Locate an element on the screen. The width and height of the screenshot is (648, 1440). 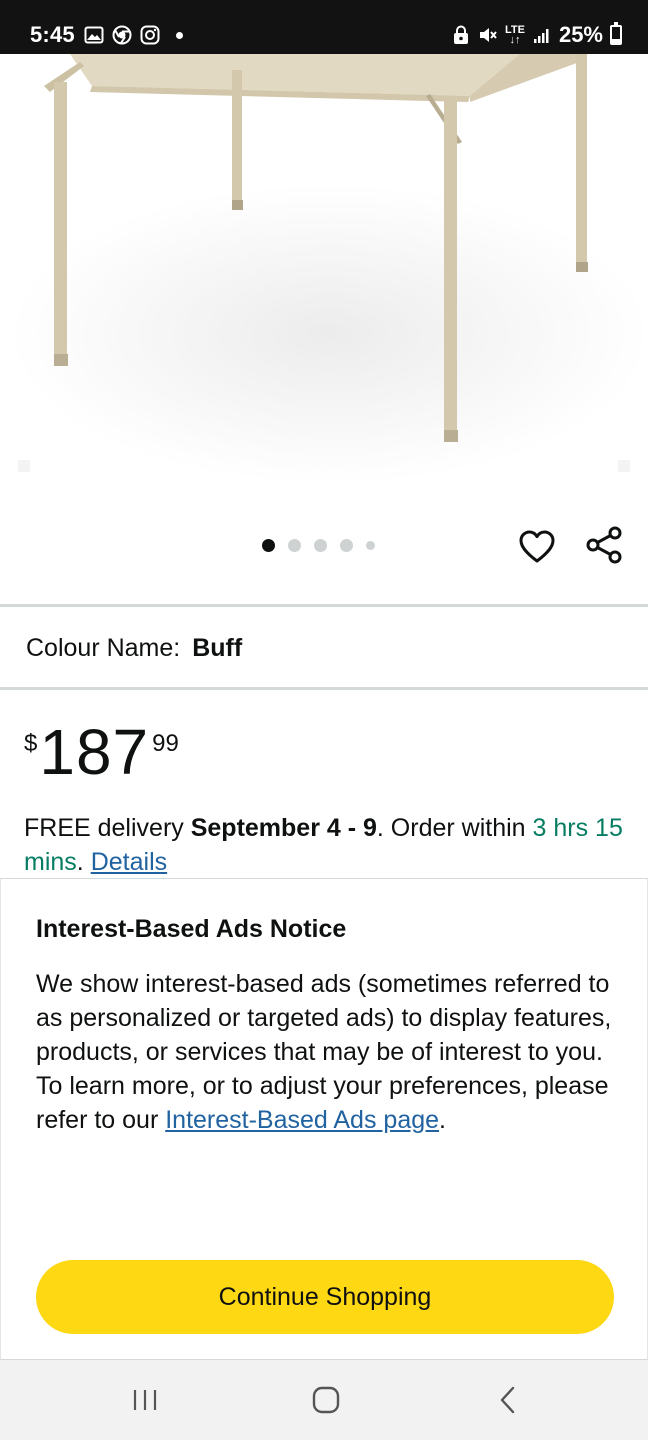
home-button is located at coordinates (326, 1400).